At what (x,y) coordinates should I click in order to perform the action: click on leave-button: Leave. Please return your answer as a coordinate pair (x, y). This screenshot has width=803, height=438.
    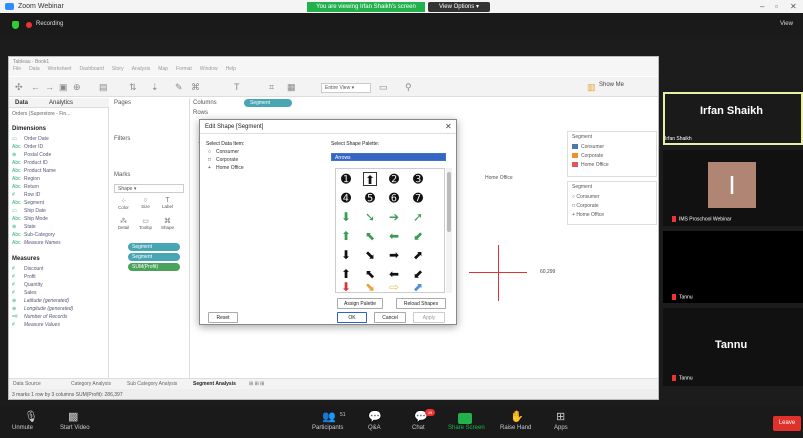
    Looking at the image, I should click on (787, 423).